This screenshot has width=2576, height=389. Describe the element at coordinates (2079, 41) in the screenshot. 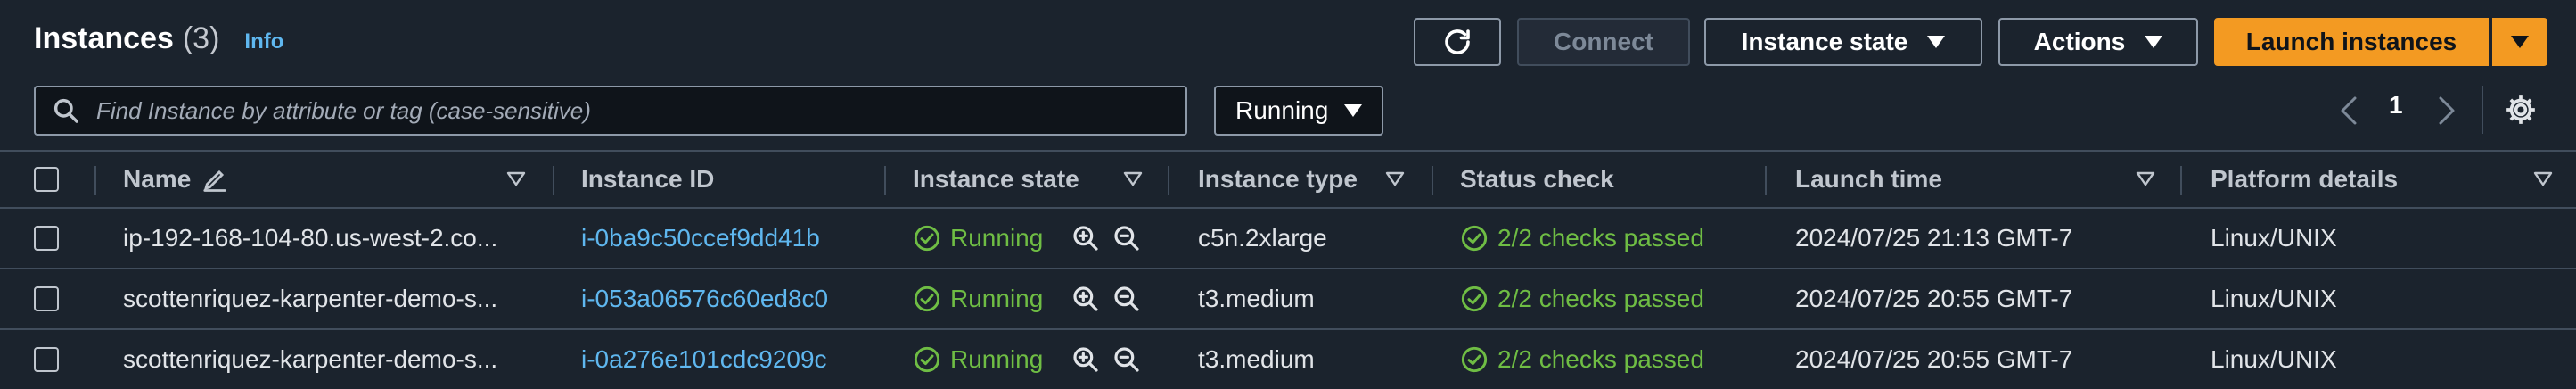

I see `actions-label: Actions` at that location.